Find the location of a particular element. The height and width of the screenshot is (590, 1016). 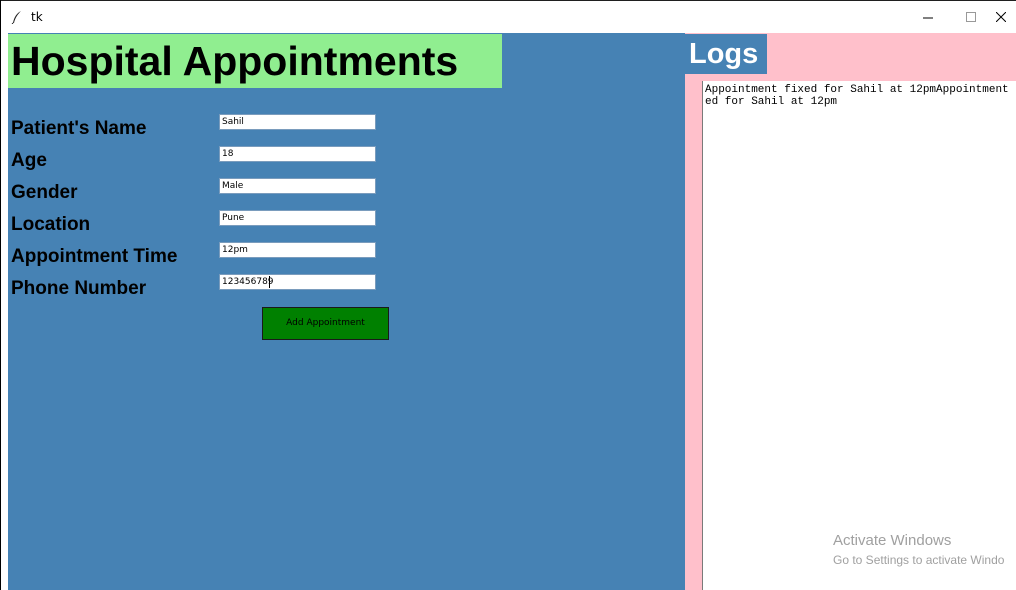

location-label: Location is located at coordinates (51, 224).